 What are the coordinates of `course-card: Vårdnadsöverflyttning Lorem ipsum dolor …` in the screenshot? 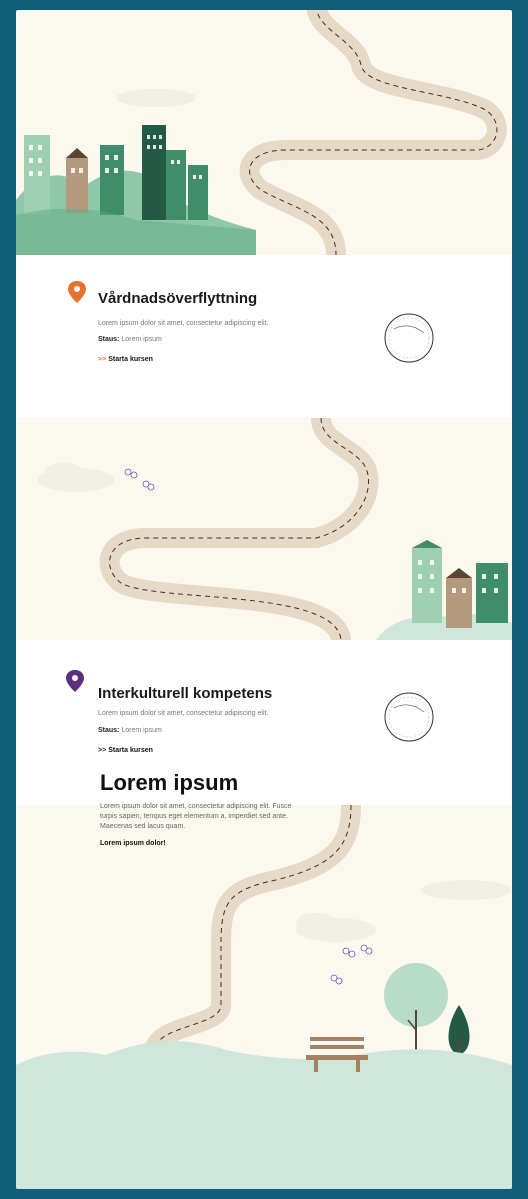 It's located at (264, 336).